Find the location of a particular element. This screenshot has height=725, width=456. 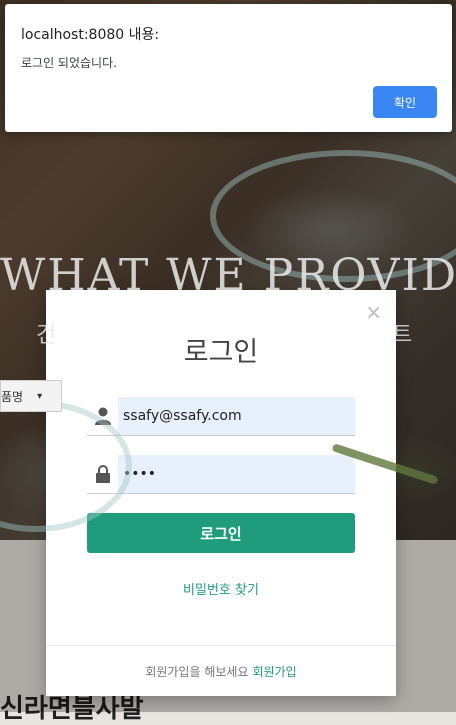

alert-message: 로그인 되었습니다. is located at coordinates (69, 63).